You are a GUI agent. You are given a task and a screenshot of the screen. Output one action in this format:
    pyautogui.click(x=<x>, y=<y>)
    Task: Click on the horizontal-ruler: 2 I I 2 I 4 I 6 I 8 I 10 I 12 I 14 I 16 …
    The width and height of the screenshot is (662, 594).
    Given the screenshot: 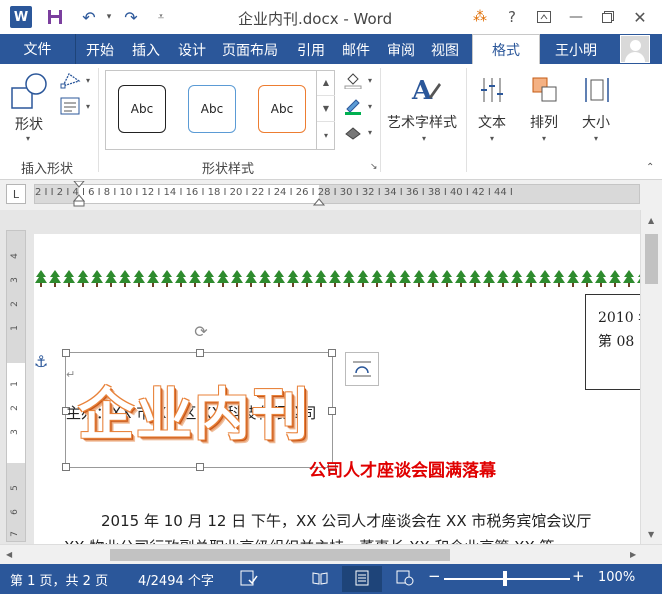 What is the action you would take?
    pyautogui.click(x=337, y=194)
    